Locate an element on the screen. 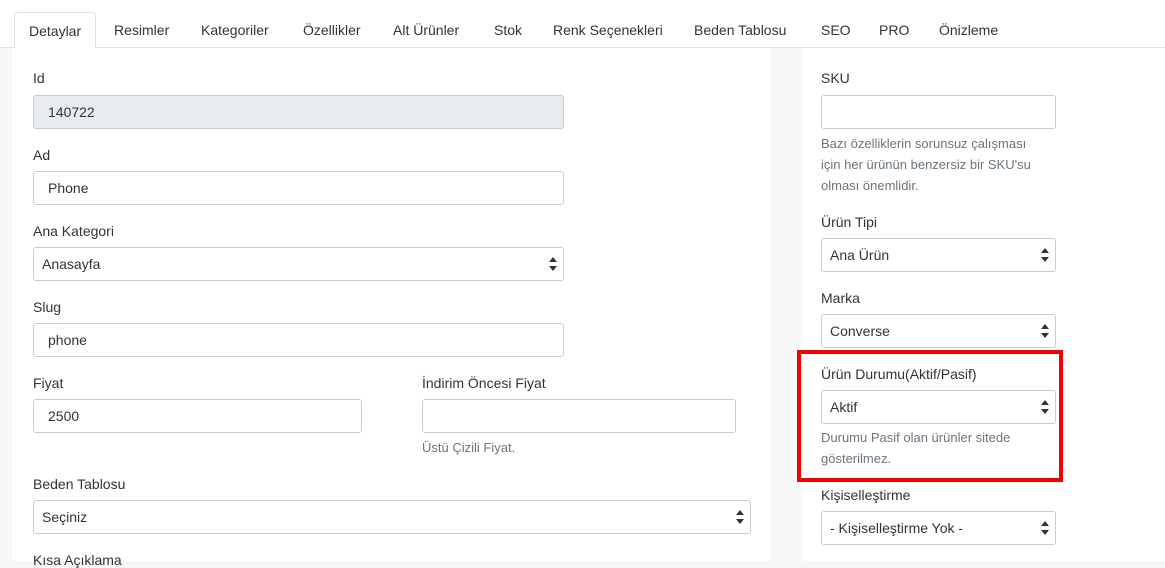 Image resolution: width=1165 pixels, height=568 pixels. slug-field: phone is located at coordinates (298, 340).